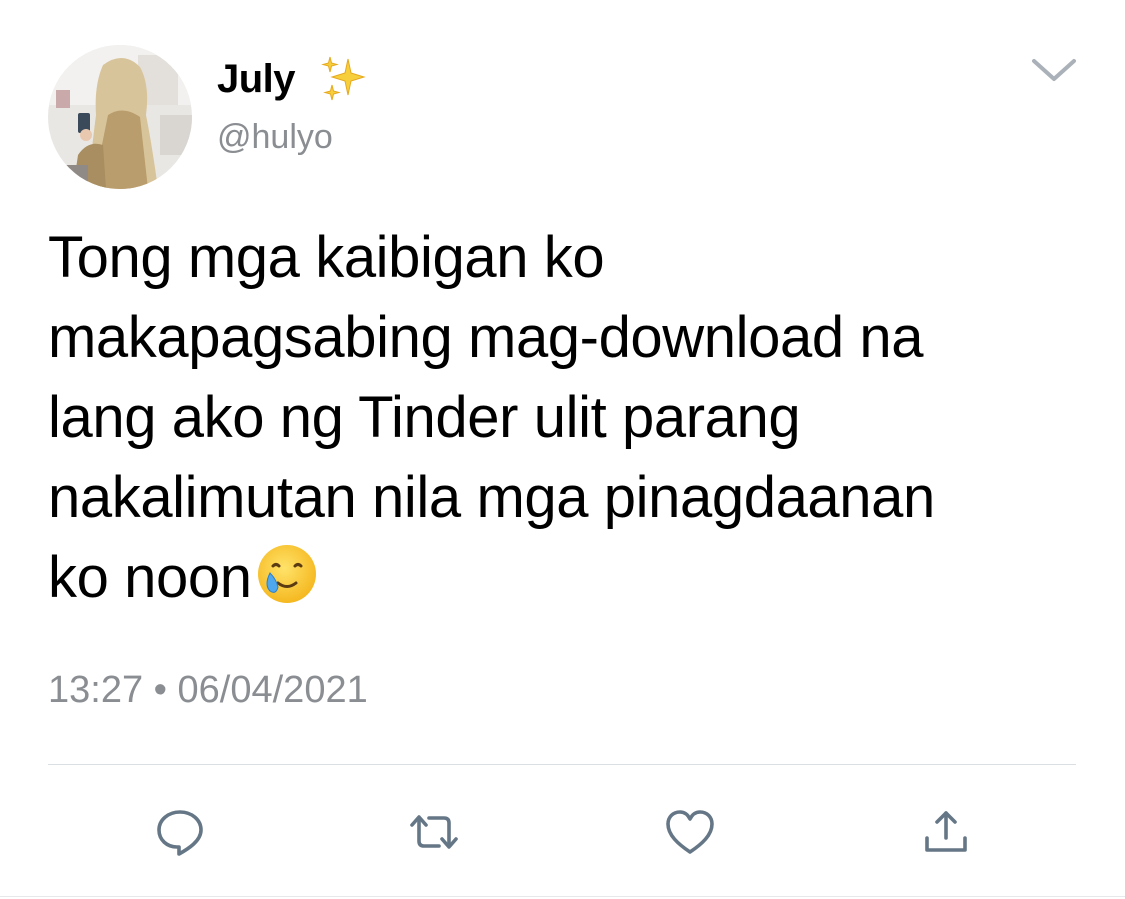 The height and width of the screenshot is (899, 1125). What do you see at coordinates (562, 764) in the screenshot?
I see `divider` at bounding box center [562, 764].